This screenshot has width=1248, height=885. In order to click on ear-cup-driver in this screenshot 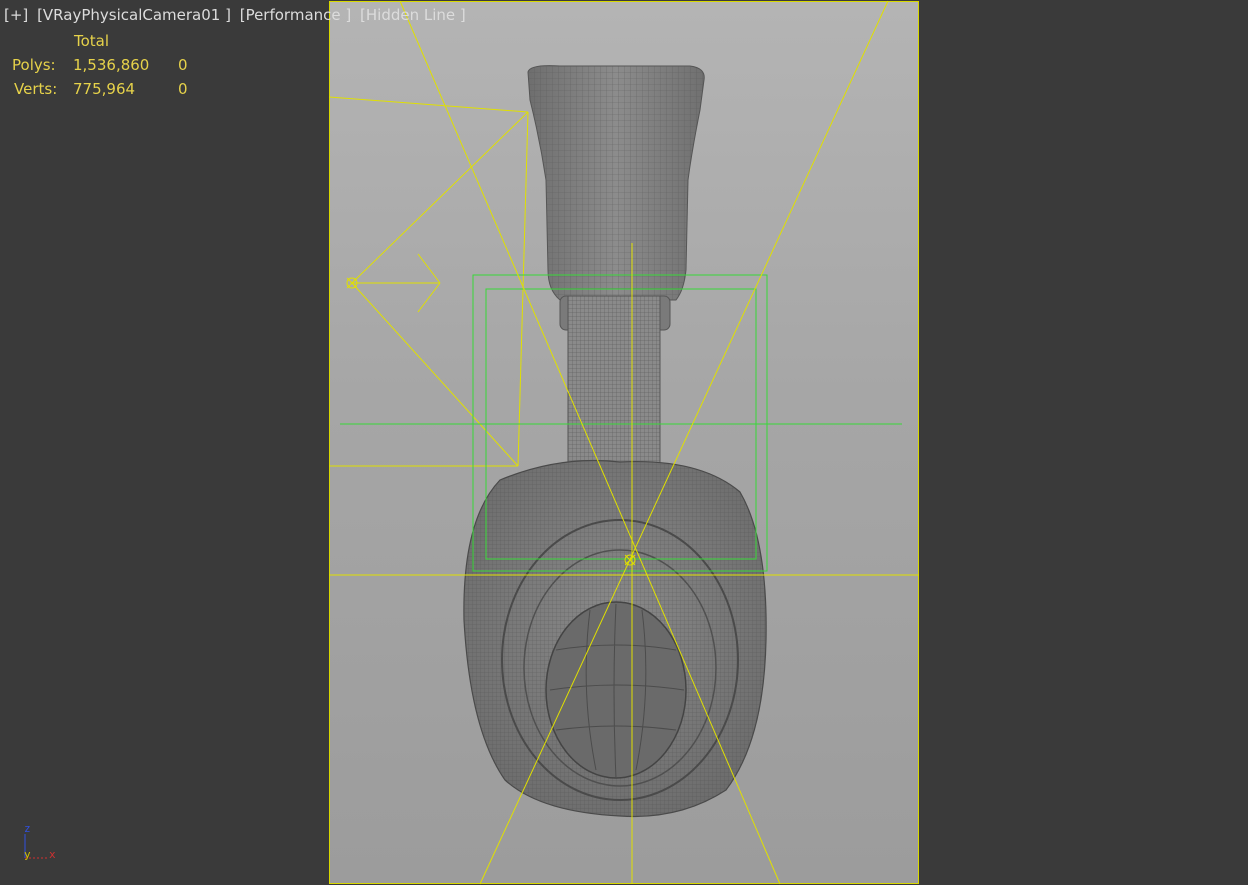, I will do `click(616, 690)`.